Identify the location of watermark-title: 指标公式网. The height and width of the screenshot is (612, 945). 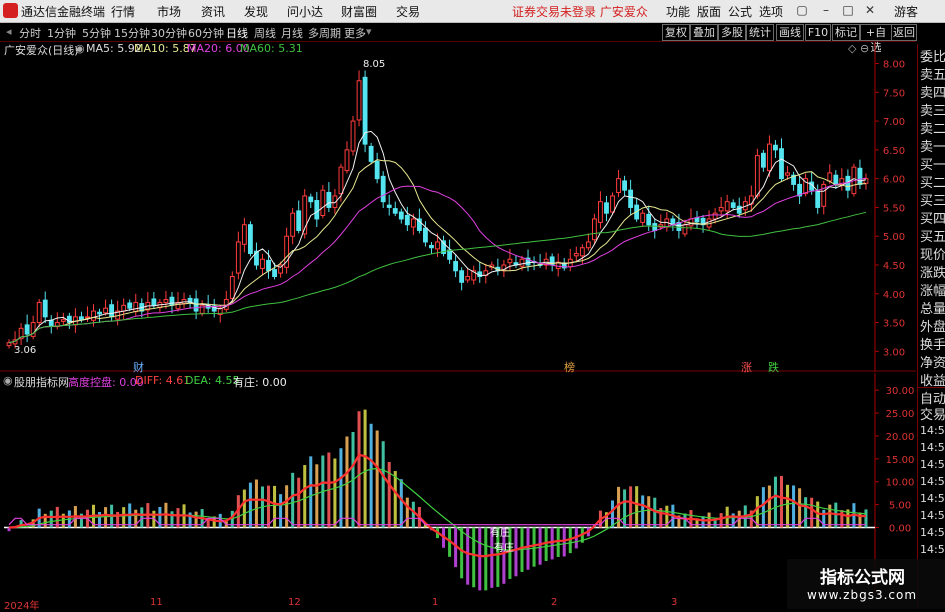
(862, 578).